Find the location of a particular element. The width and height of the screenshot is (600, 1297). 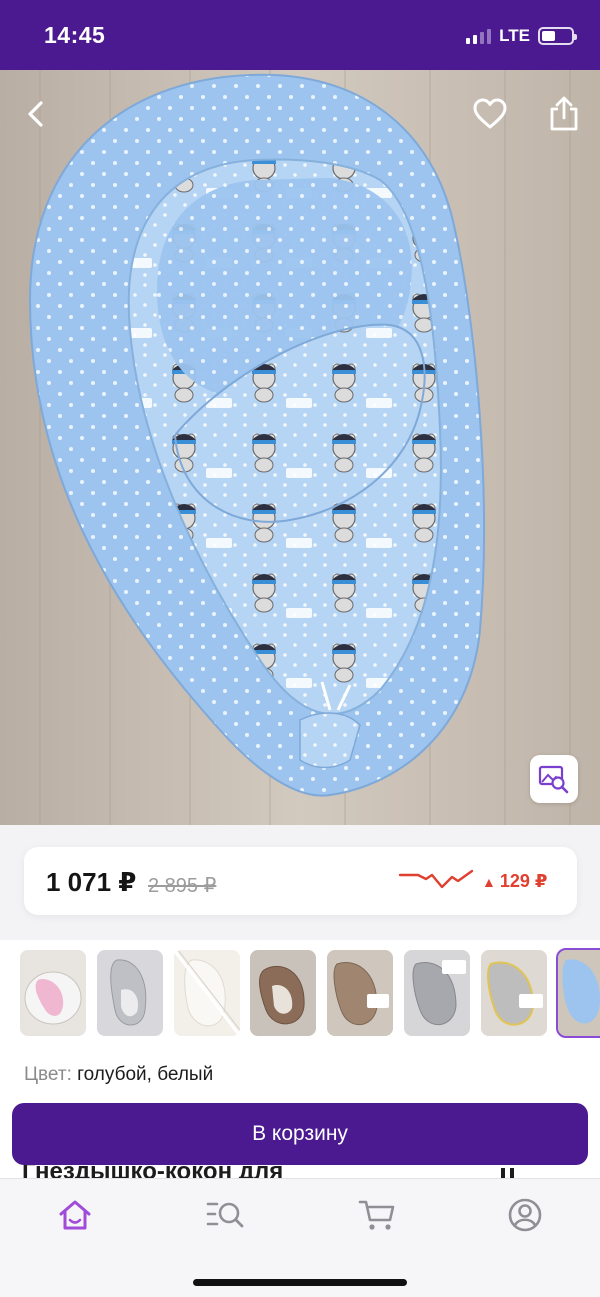

favorite-button is located at coordinates (490, 114).